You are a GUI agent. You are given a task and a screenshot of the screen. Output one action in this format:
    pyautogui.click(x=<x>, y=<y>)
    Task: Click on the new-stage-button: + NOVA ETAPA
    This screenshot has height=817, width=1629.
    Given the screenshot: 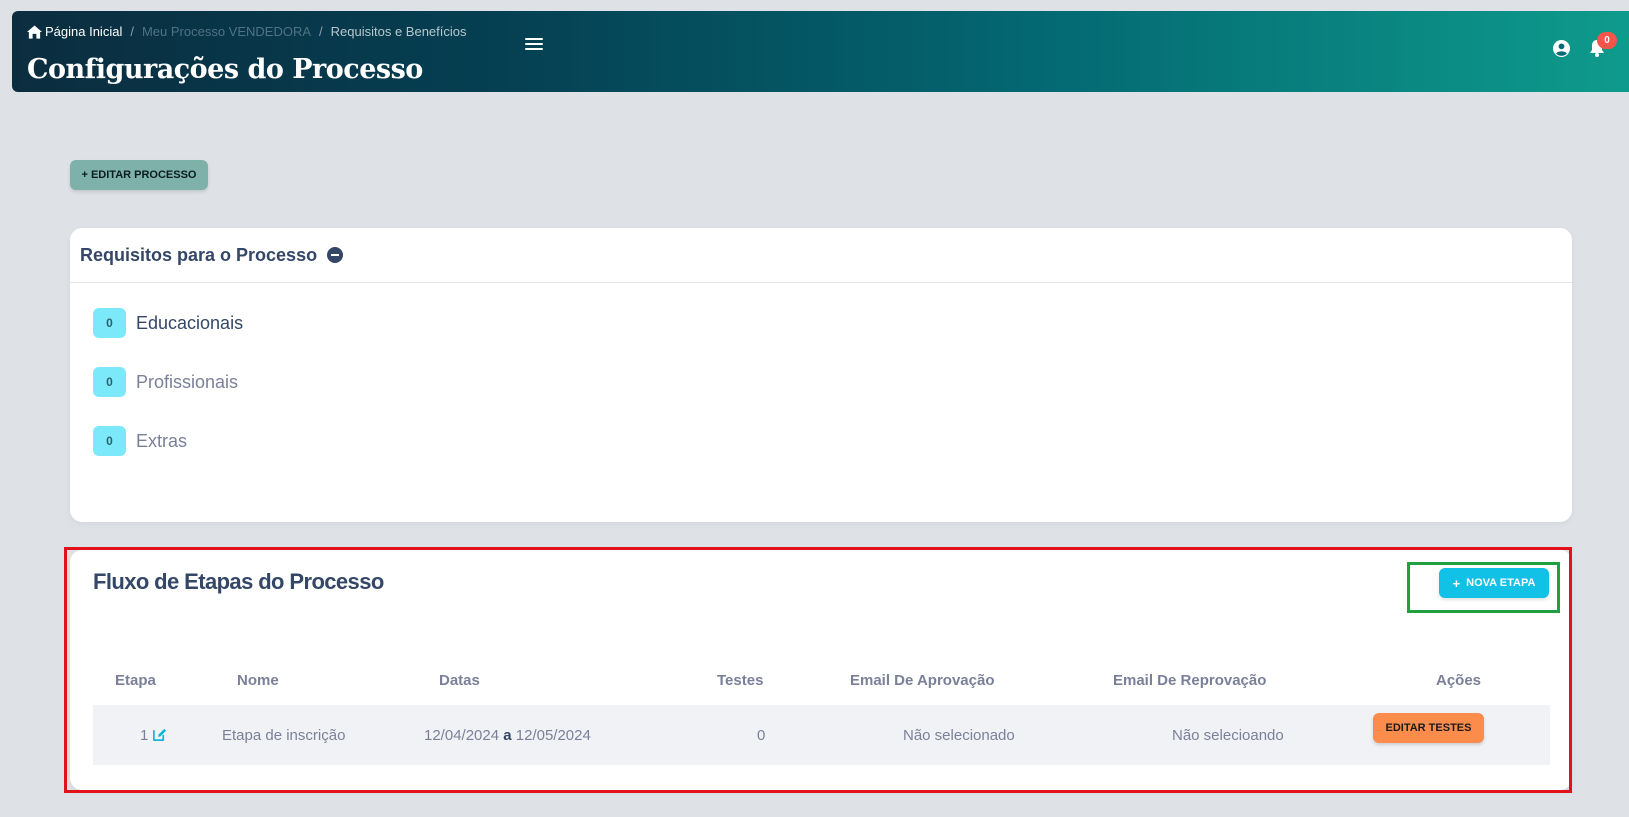 What is the action you would take?
    pyautogui.click(x=1494, y=583)
    